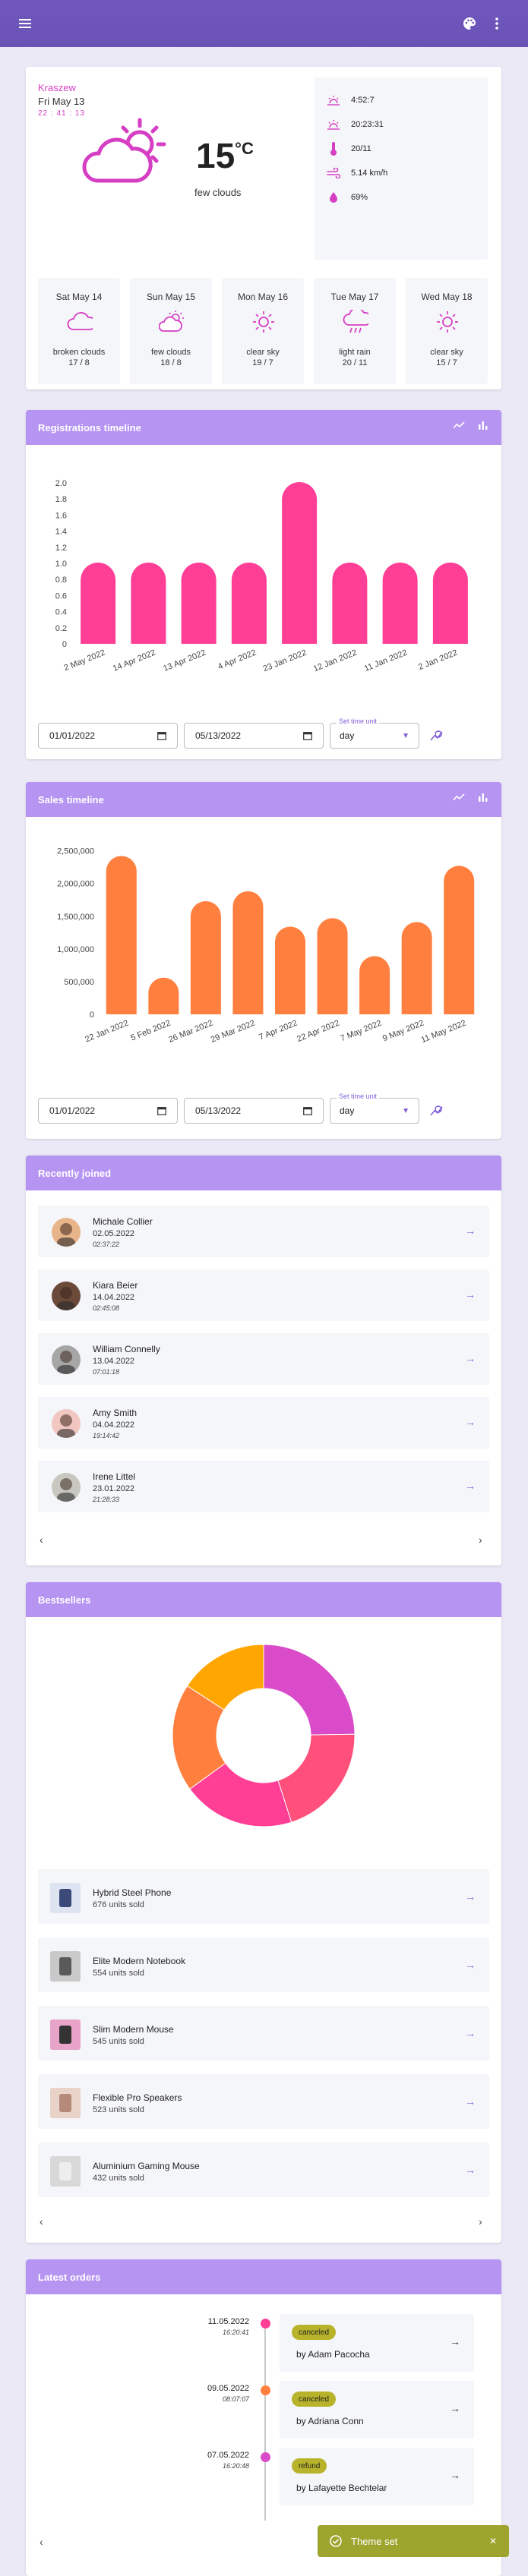  Describe the element at coordinates (319, 1031) in the screenshot. I see `sales-x-tick-label: 22 Apr 2022` at that location.